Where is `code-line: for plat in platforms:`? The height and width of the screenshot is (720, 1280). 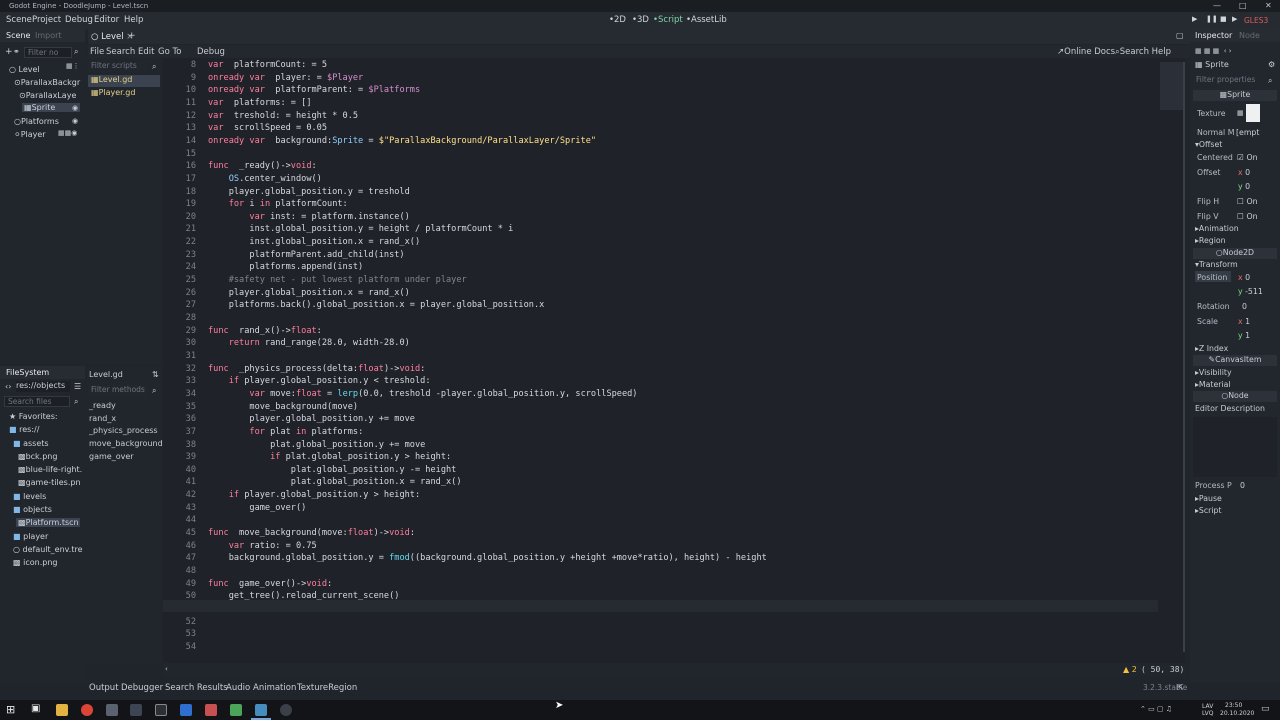 code-line: for plat in platforms: is located at coordinates (285, 432).